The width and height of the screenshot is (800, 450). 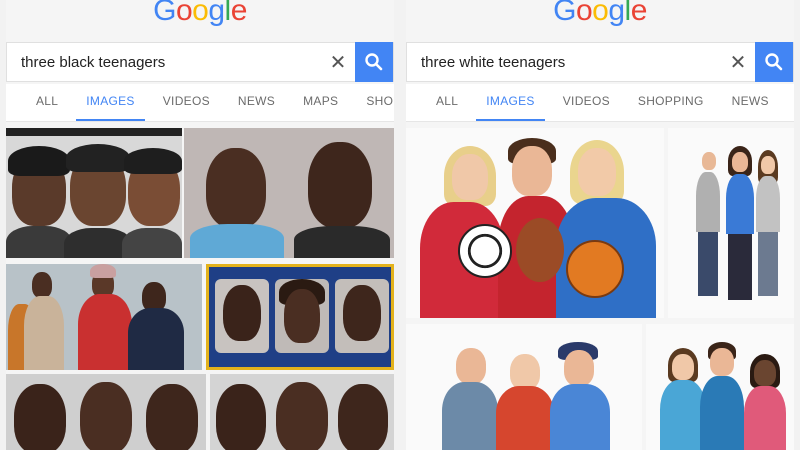 What do you see at coordinates (788, 102) in the screenshot?
I see `tab-more: M` at bounding box center [788, 102].